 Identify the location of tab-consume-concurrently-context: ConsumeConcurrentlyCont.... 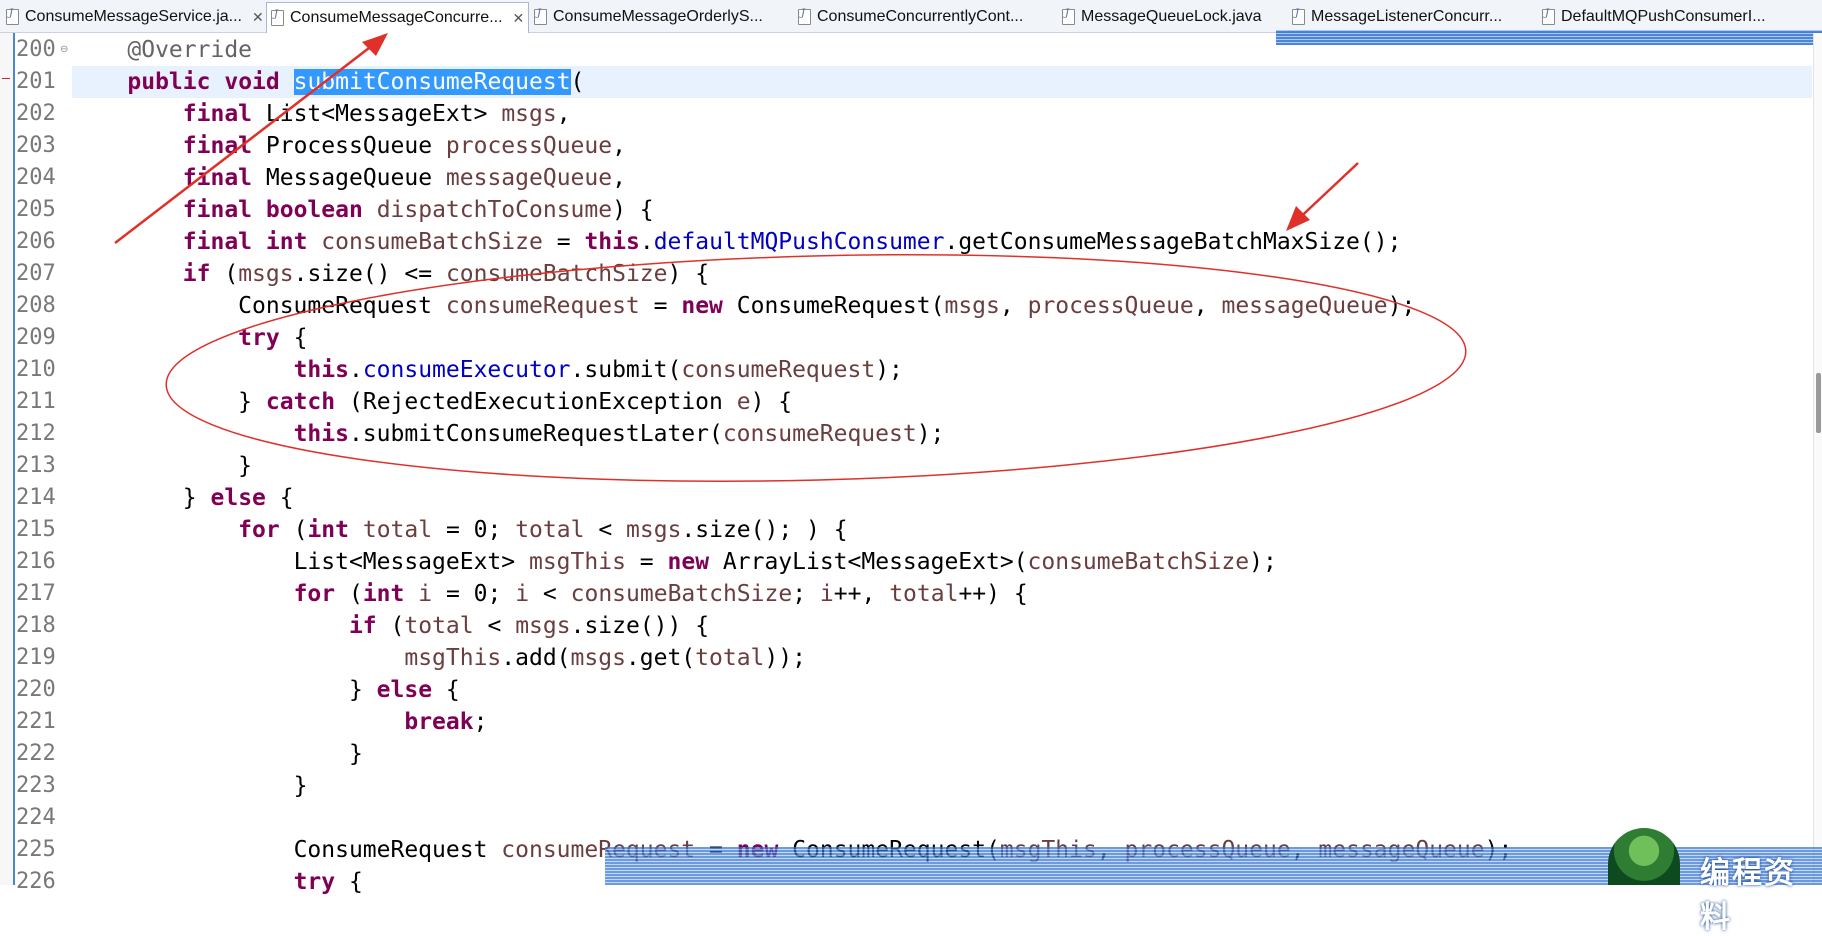
(908, 17).